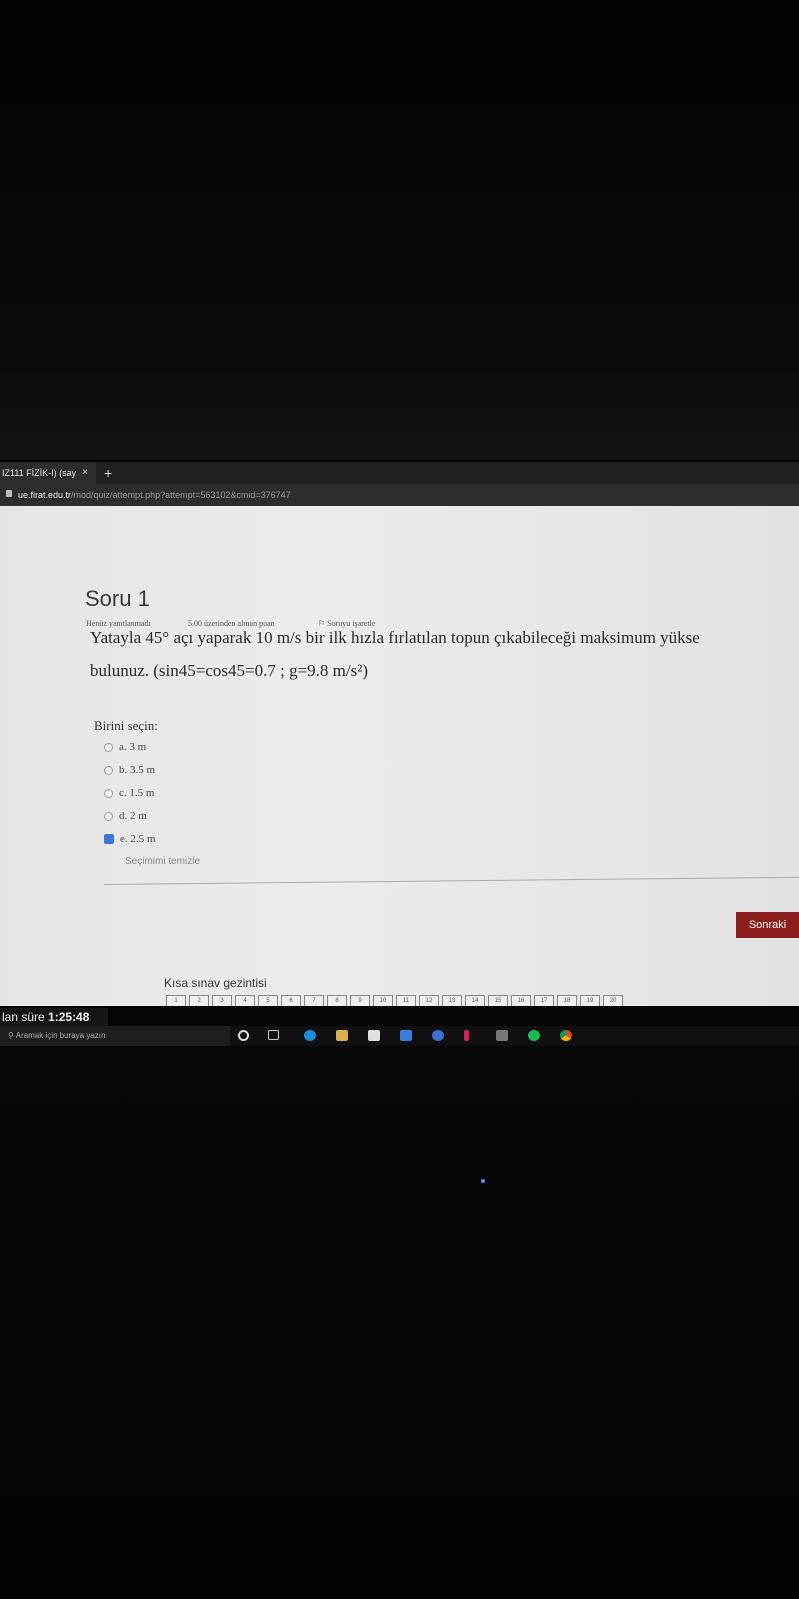 This screenshot has height=1599, width=799. Describe the element at coordinates (85, 473) in the screenshot. I see `tab-close-icon: ×` at that location.